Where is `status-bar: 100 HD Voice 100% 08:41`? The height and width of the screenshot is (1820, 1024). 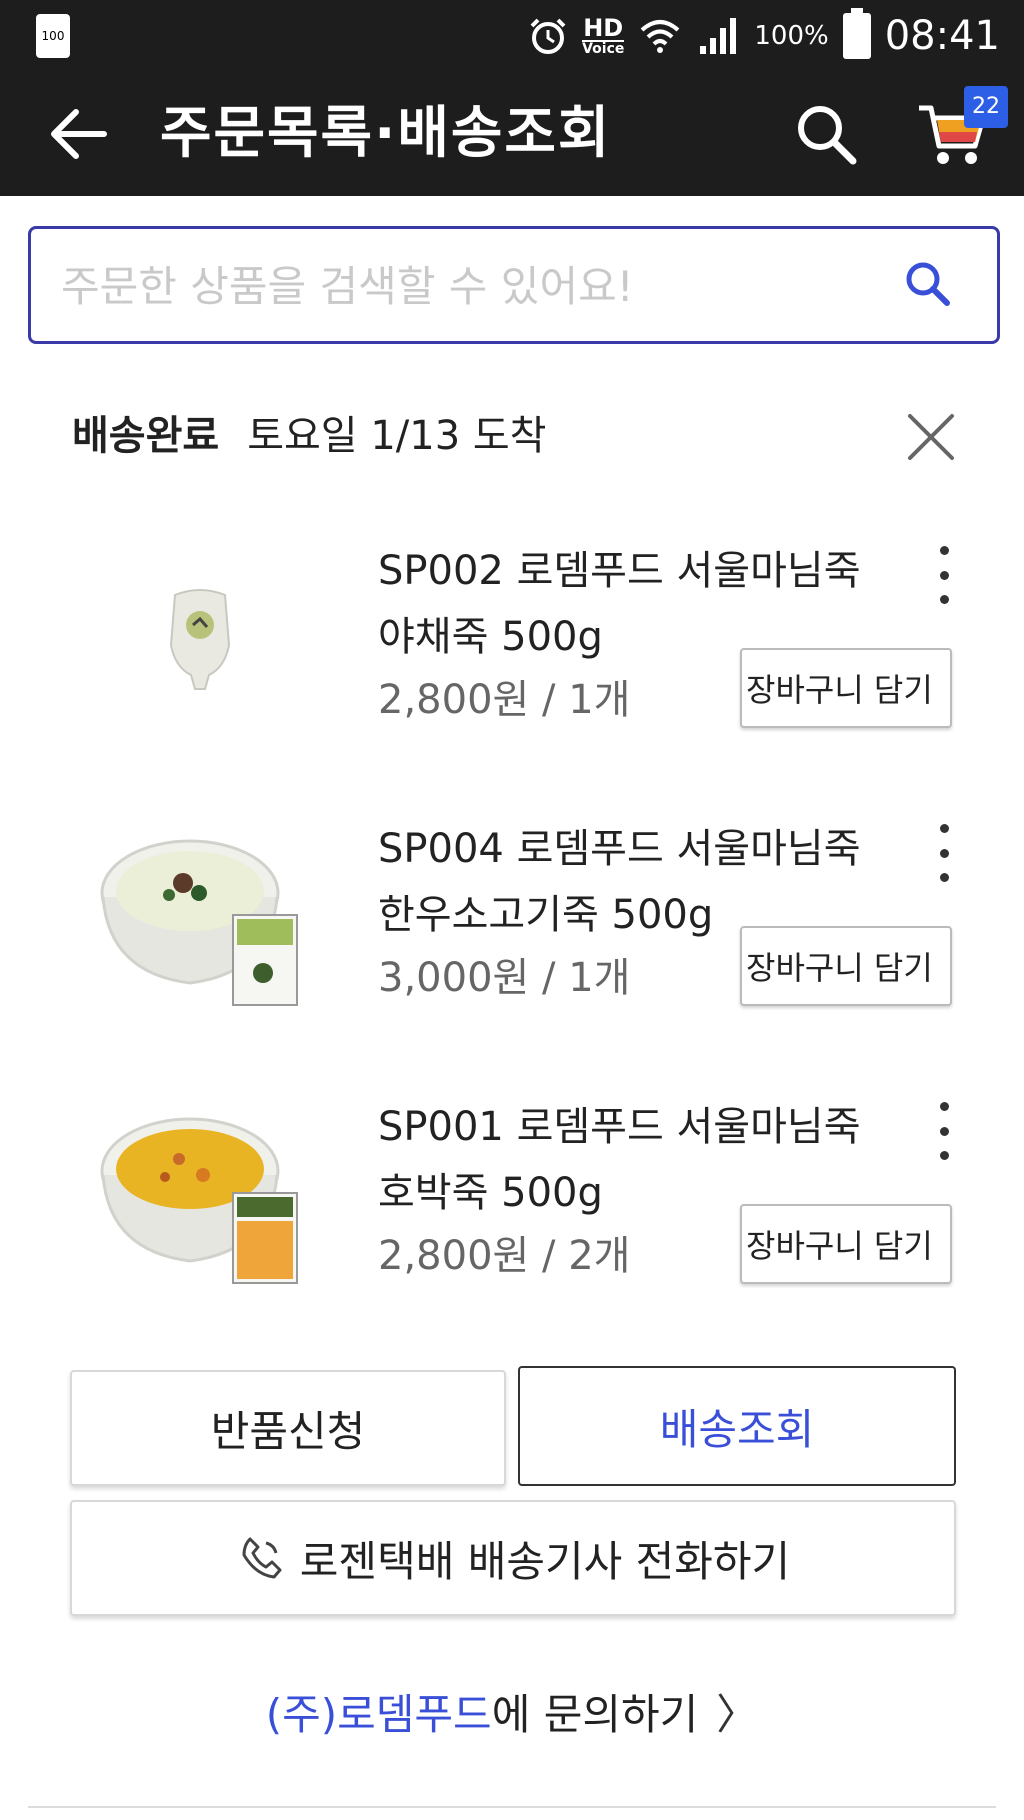 status-bar: 100 HD Voice 100% 08:41 is located at coordinates (512, 36).